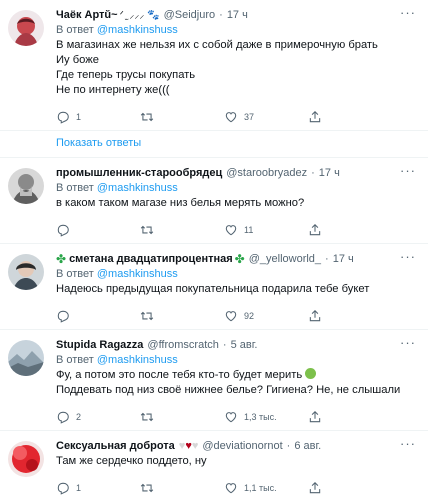  I want to click on action-bar: 1 1,1 тыс., so click(237, 488).